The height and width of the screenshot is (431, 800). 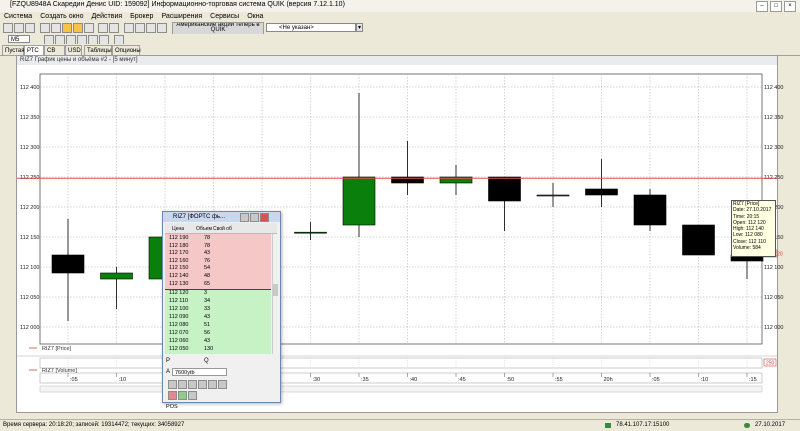 What do you see at coordinates (462, 380) in the screenshot?
I see `x-tick-label: :45` at bounding box center [462, 380].